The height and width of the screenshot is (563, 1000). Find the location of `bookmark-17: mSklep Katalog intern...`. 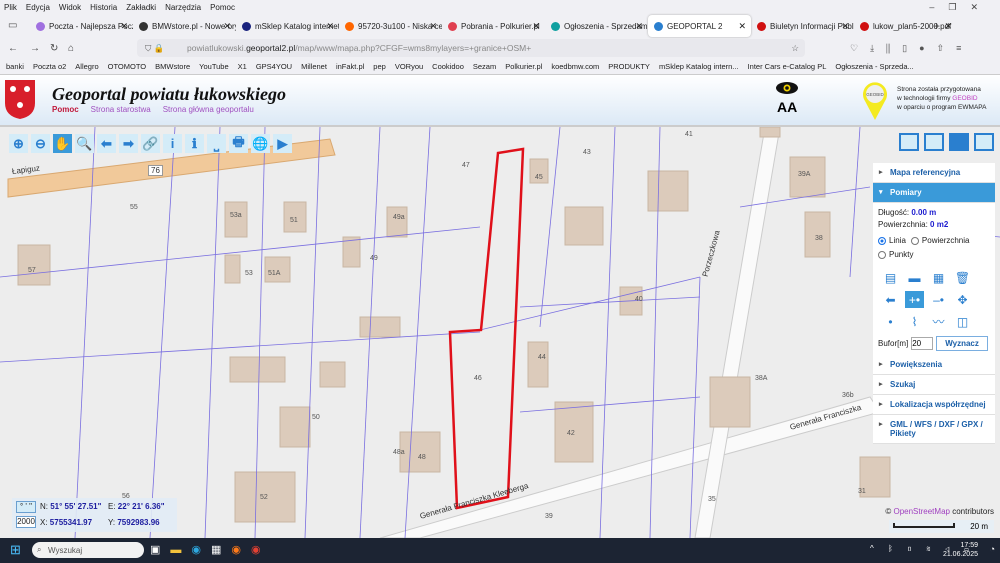

bookmark-17: mSklep Katalog intern... is located at coordinates (699, 66).